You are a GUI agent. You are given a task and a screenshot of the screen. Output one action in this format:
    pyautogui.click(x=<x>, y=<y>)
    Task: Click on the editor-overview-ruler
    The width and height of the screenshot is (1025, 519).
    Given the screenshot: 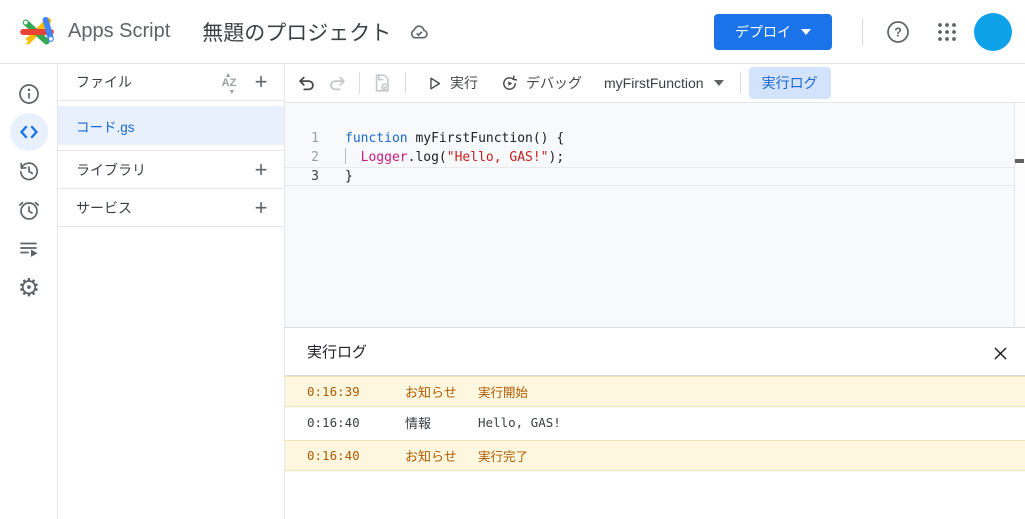 What is the action you would take?
    pyautogui.click(x=1019, y=215)
    